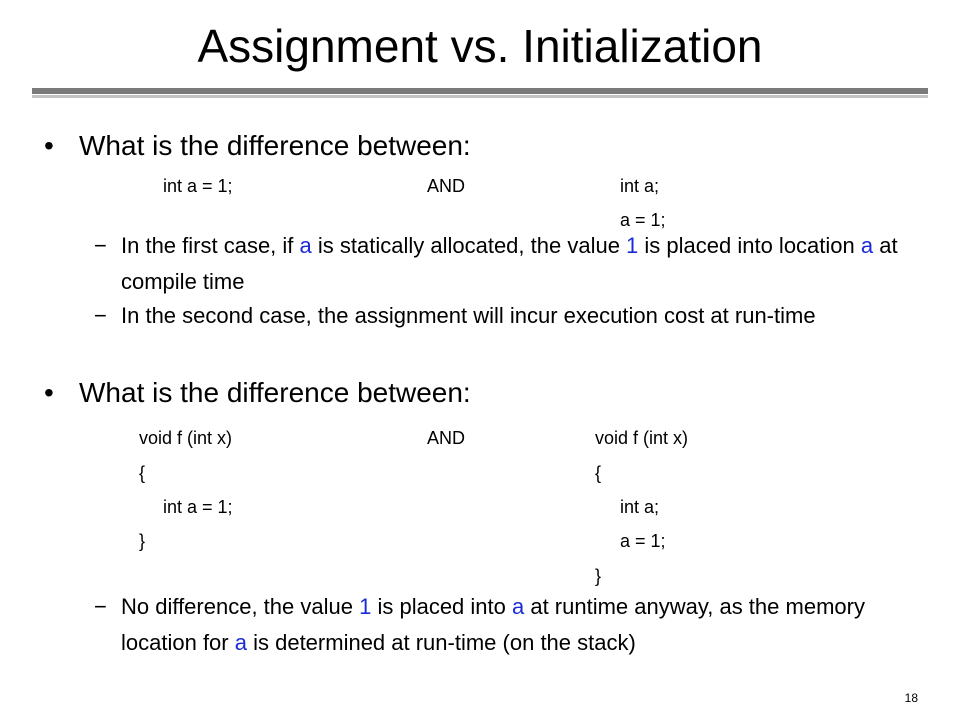 Image resolution: width=960 pixels, height=720 pixels. What do you see at coordinates (640, 507) in the screenshot?
I see `code-right-line-3: int a;` at bounding box center [640, 507].